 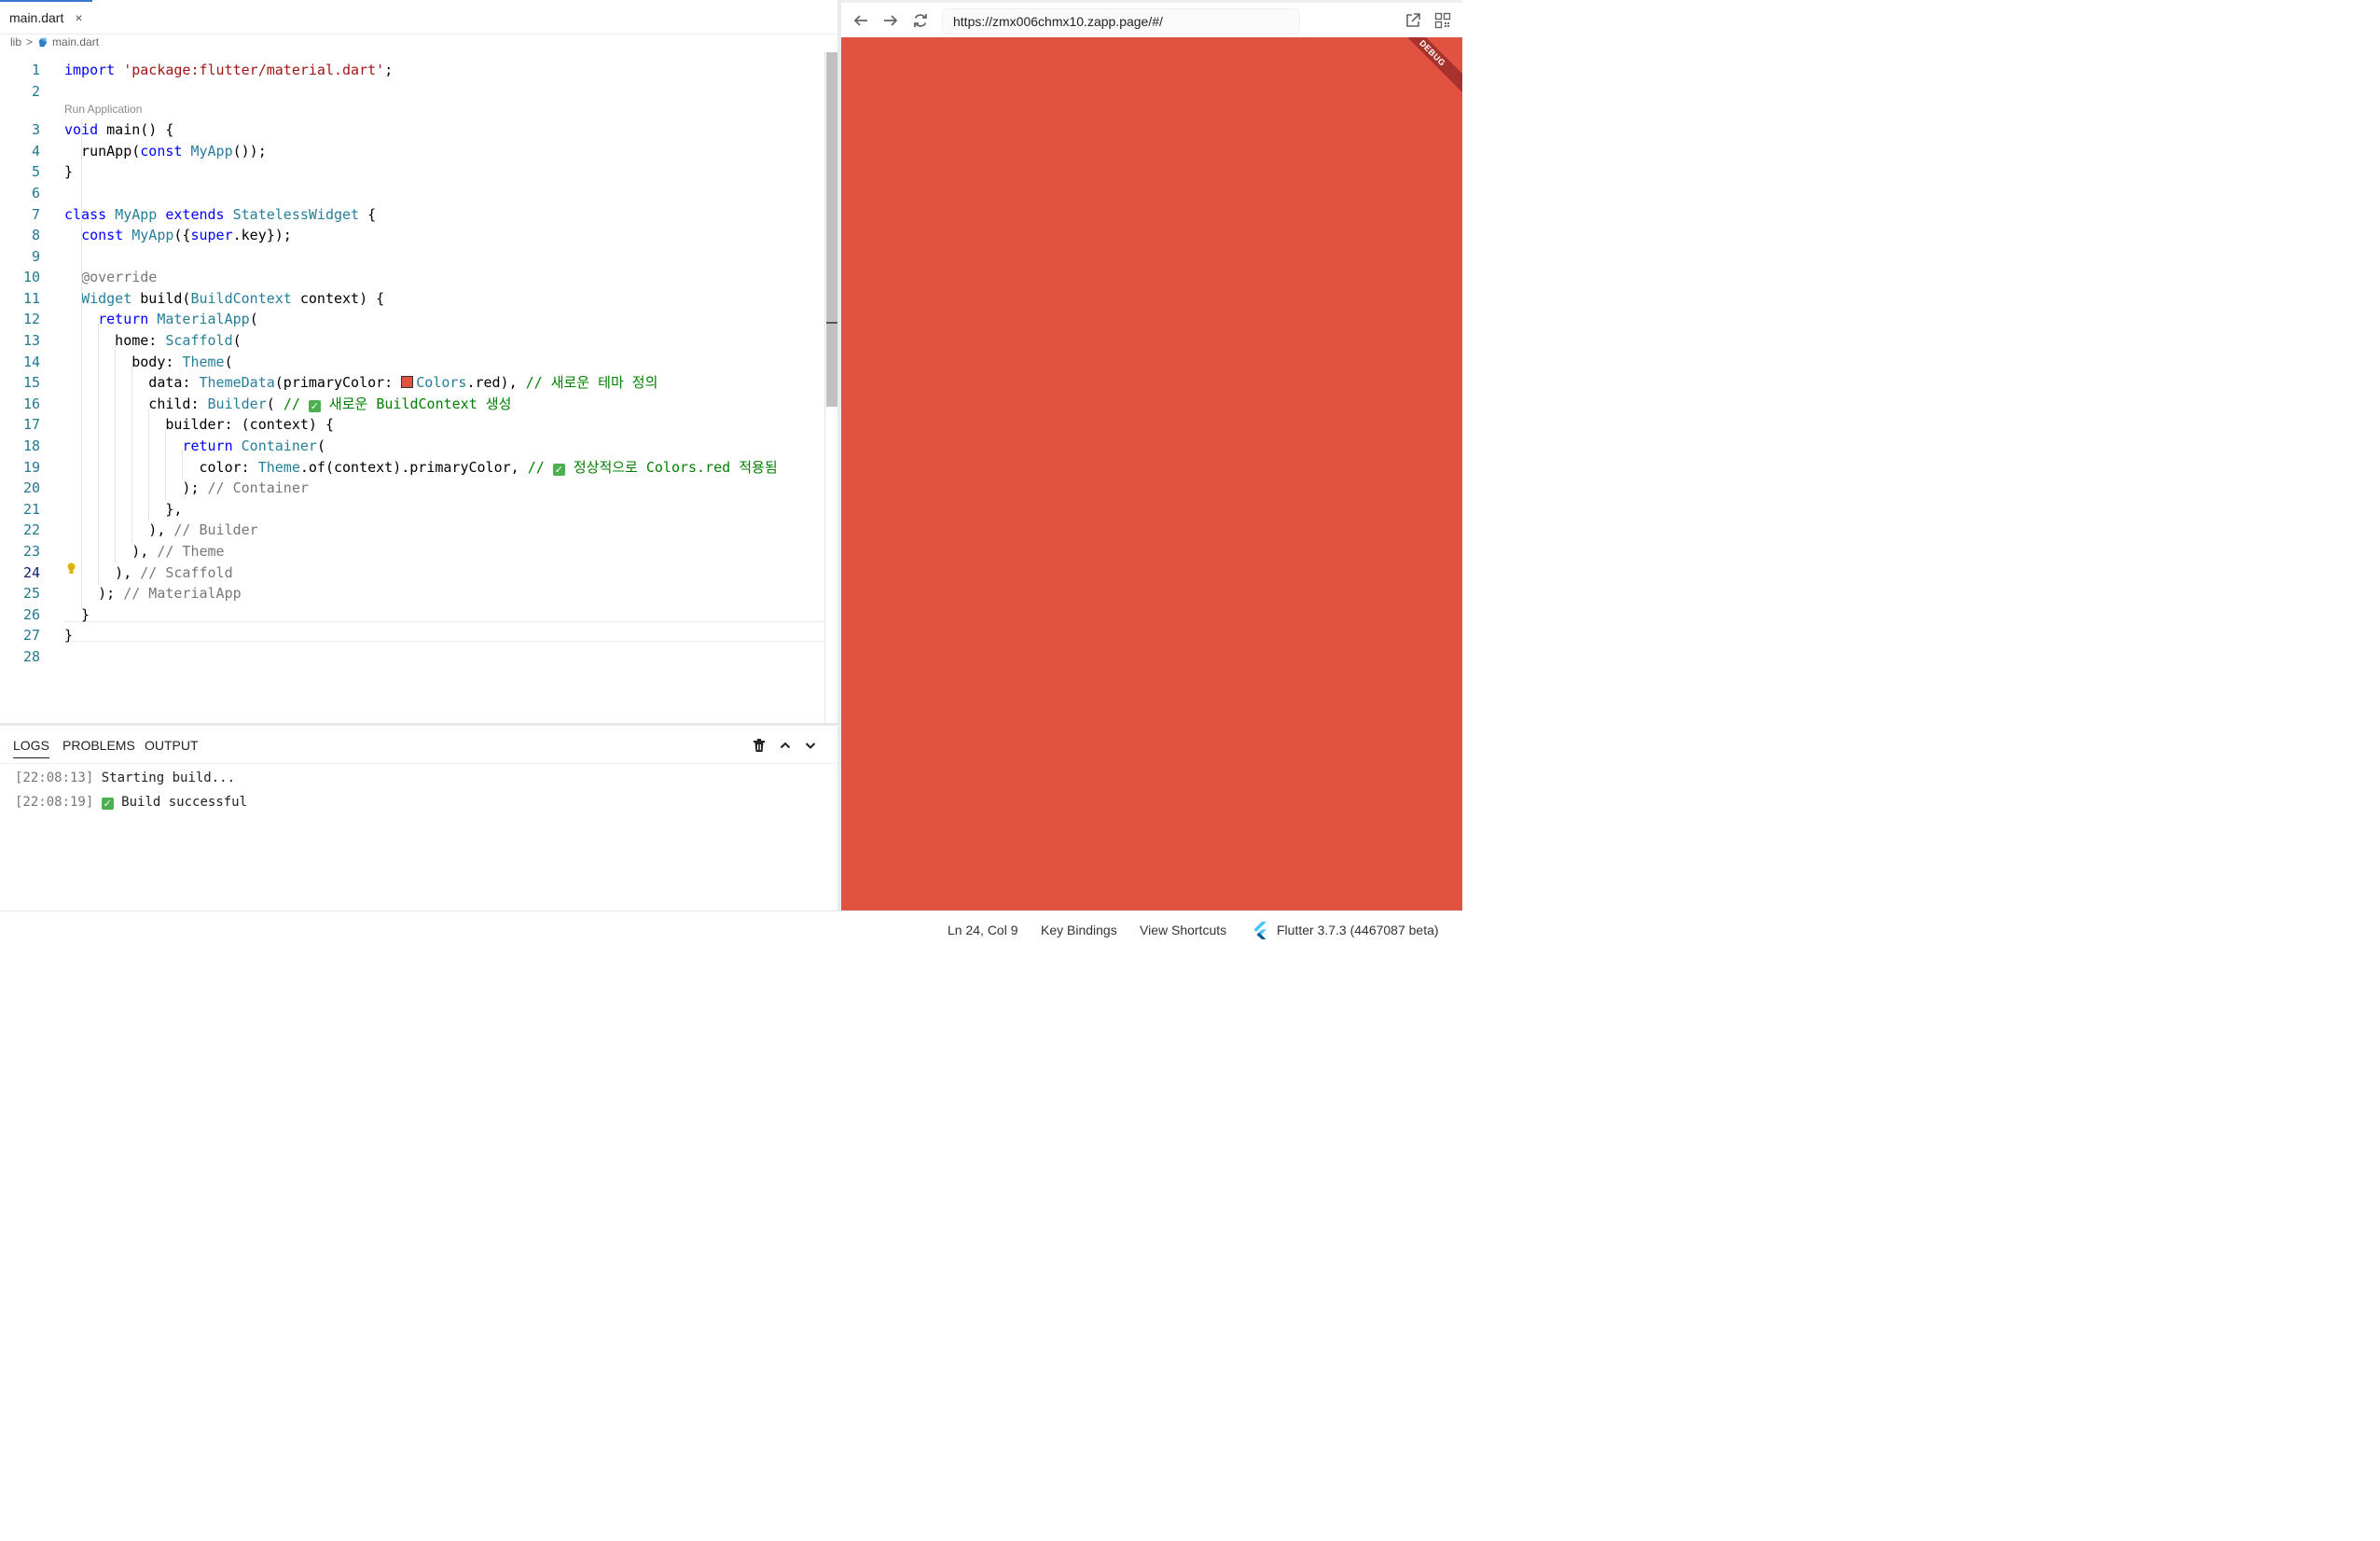 What do you see at coordinates (412, 70) in the screenshot?
I see `code-line: 1 import 'package:flutter/material.dart';` at bounding box center [412, 70].